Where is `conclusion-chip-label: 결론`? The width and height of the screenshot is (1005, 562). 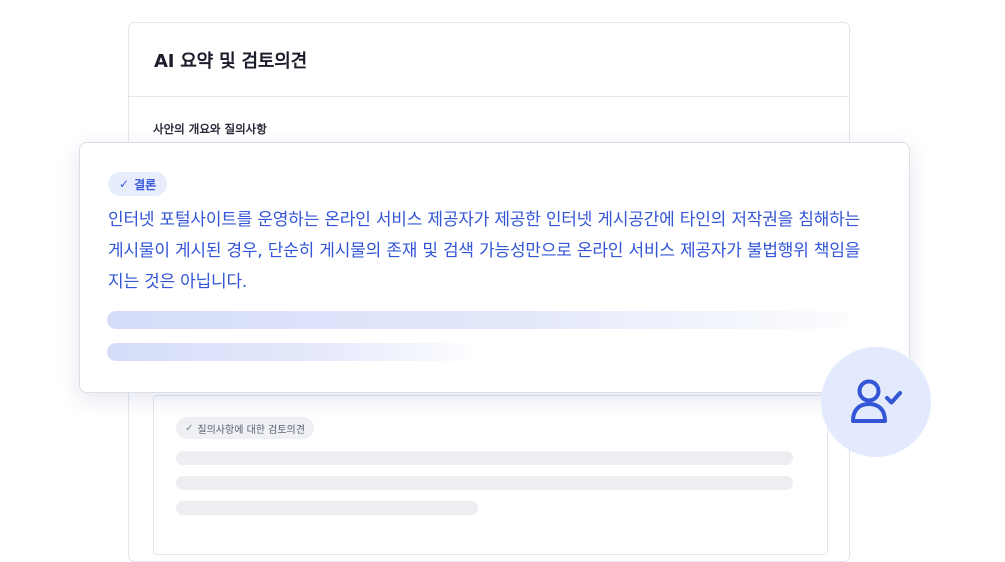
conclusion-chip-label: 결론 is located at coordinates (145, 184).